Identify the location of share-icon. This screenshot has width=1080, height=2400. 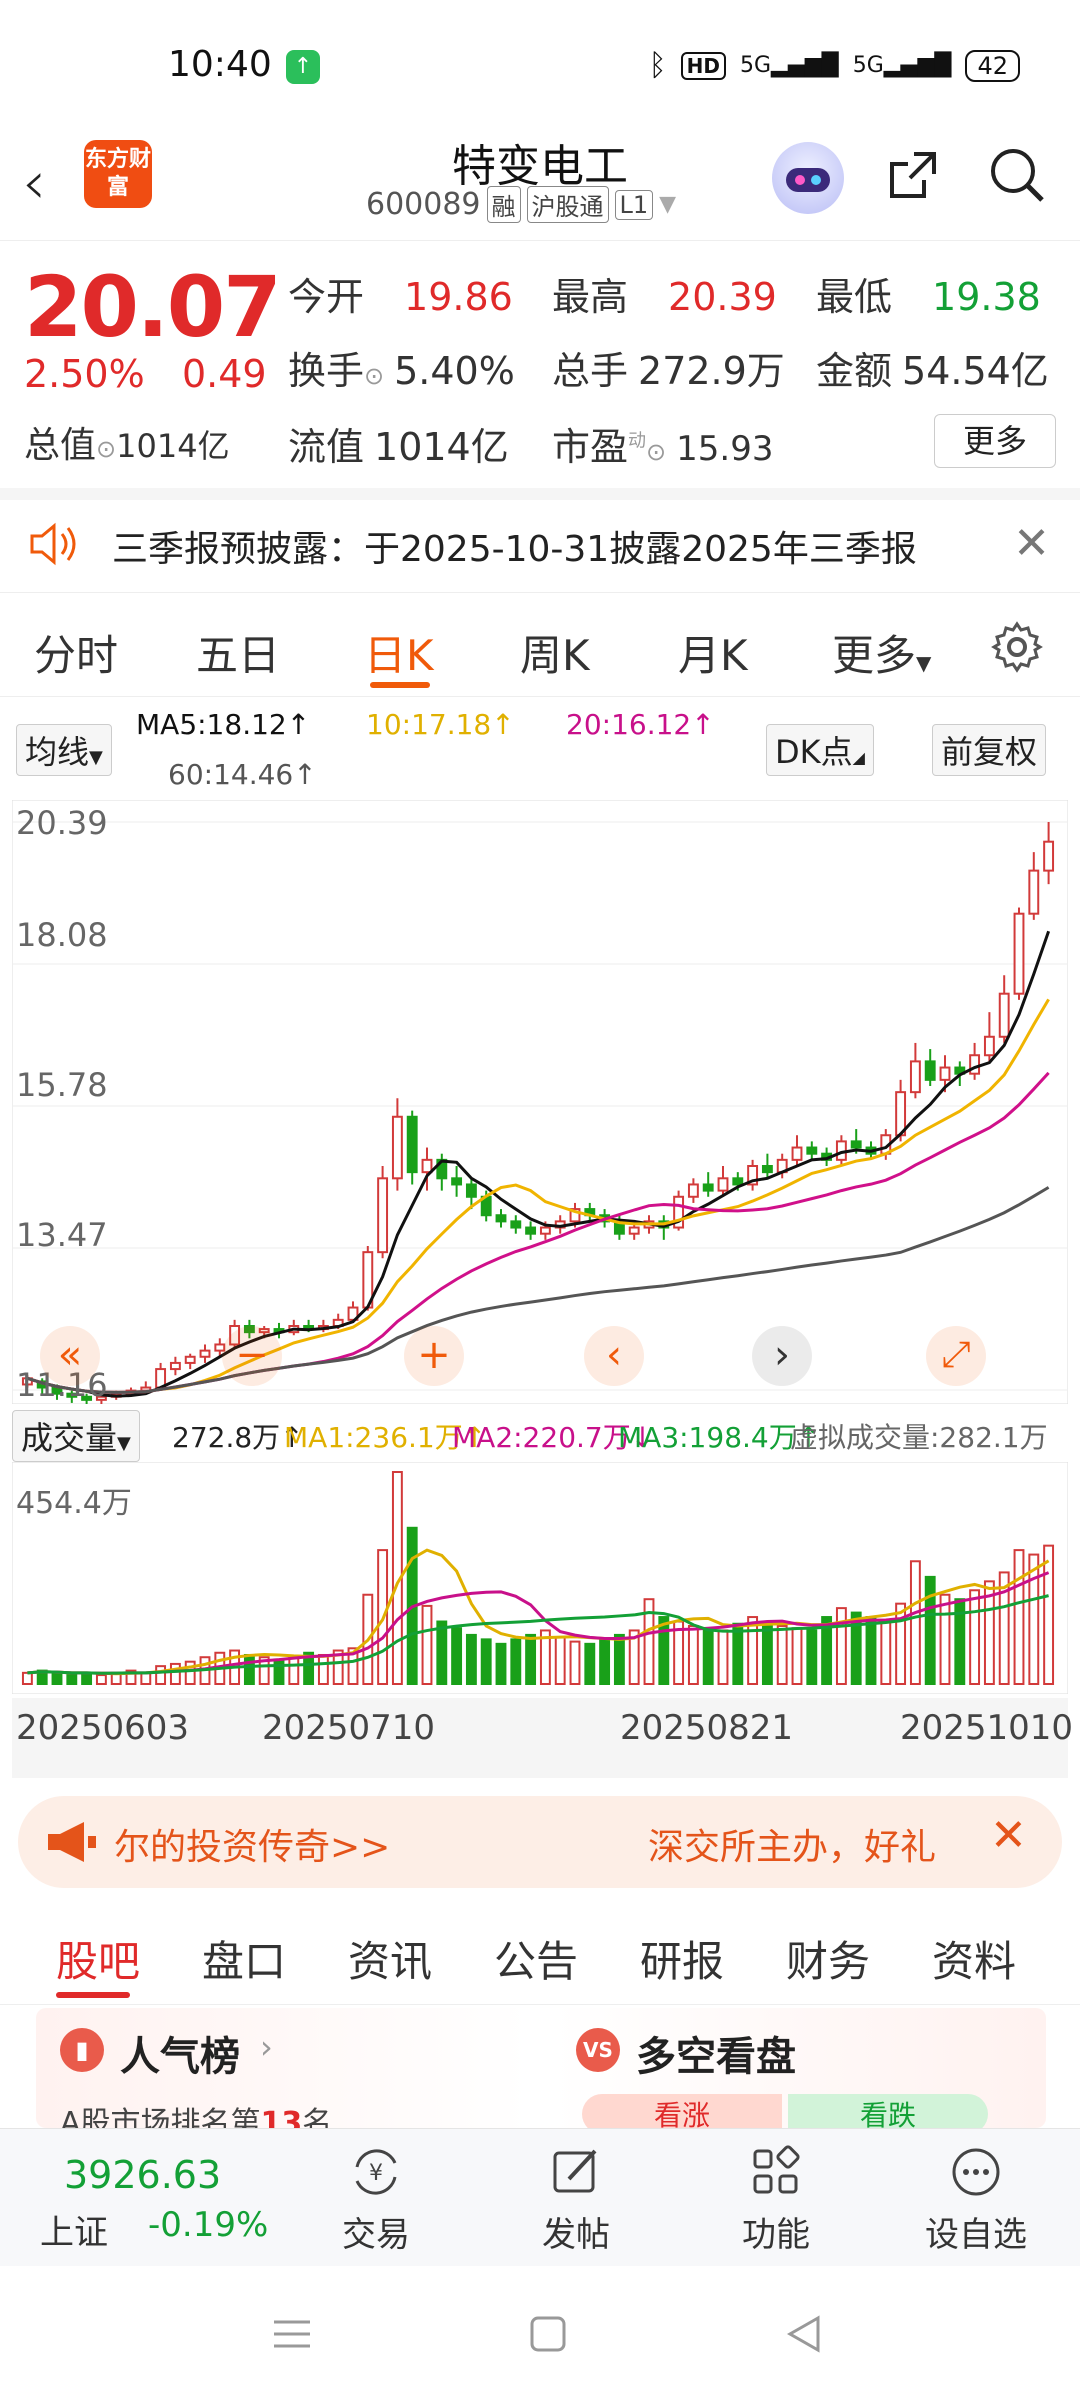
(913, 175).